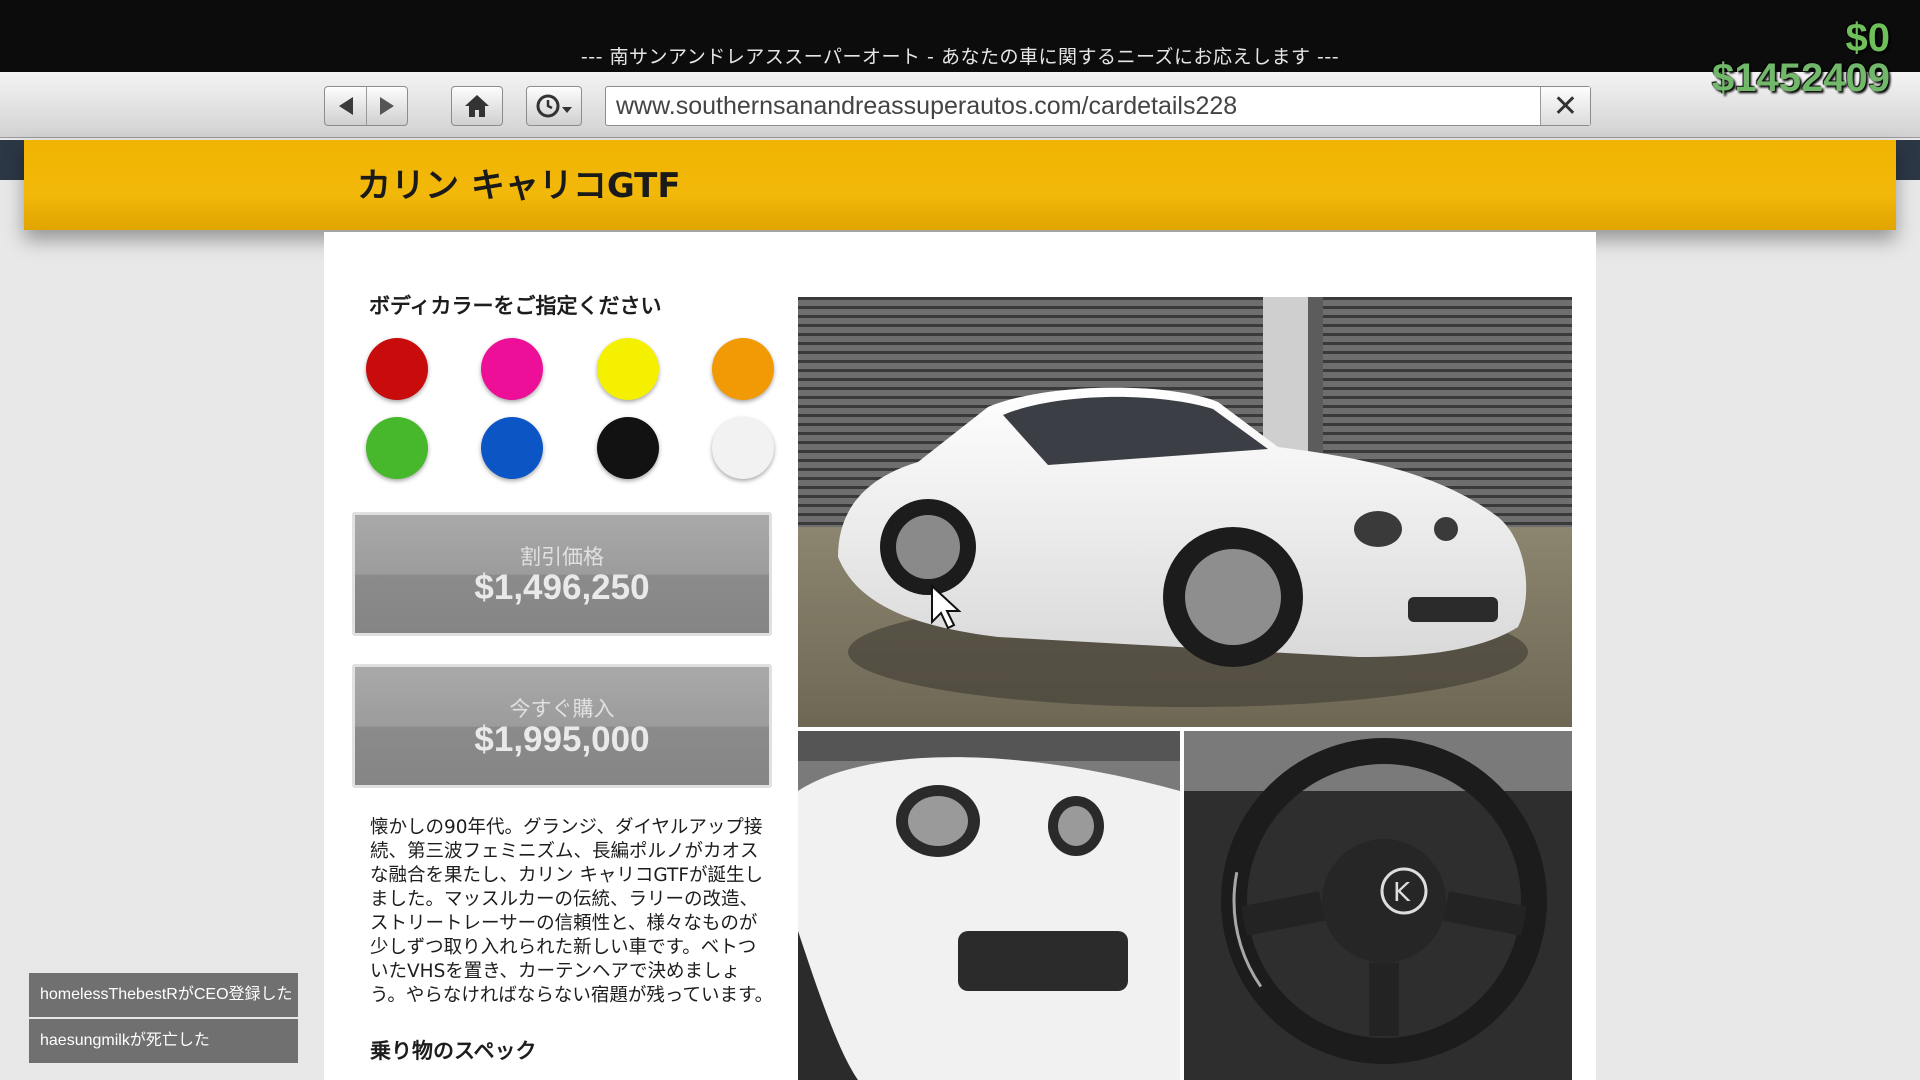 The image size is (1920, 1080). I want to click on forward-arrow-icon, so click(387, 106).